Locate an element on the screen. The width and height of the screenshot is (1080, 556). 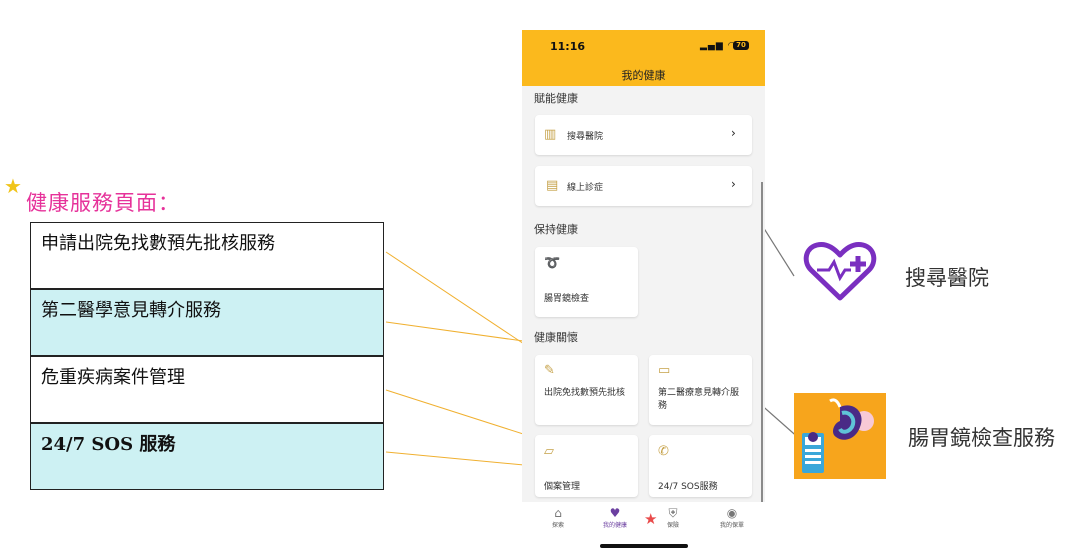
folder-icon: ▱ is located at coordinates (549, 451).